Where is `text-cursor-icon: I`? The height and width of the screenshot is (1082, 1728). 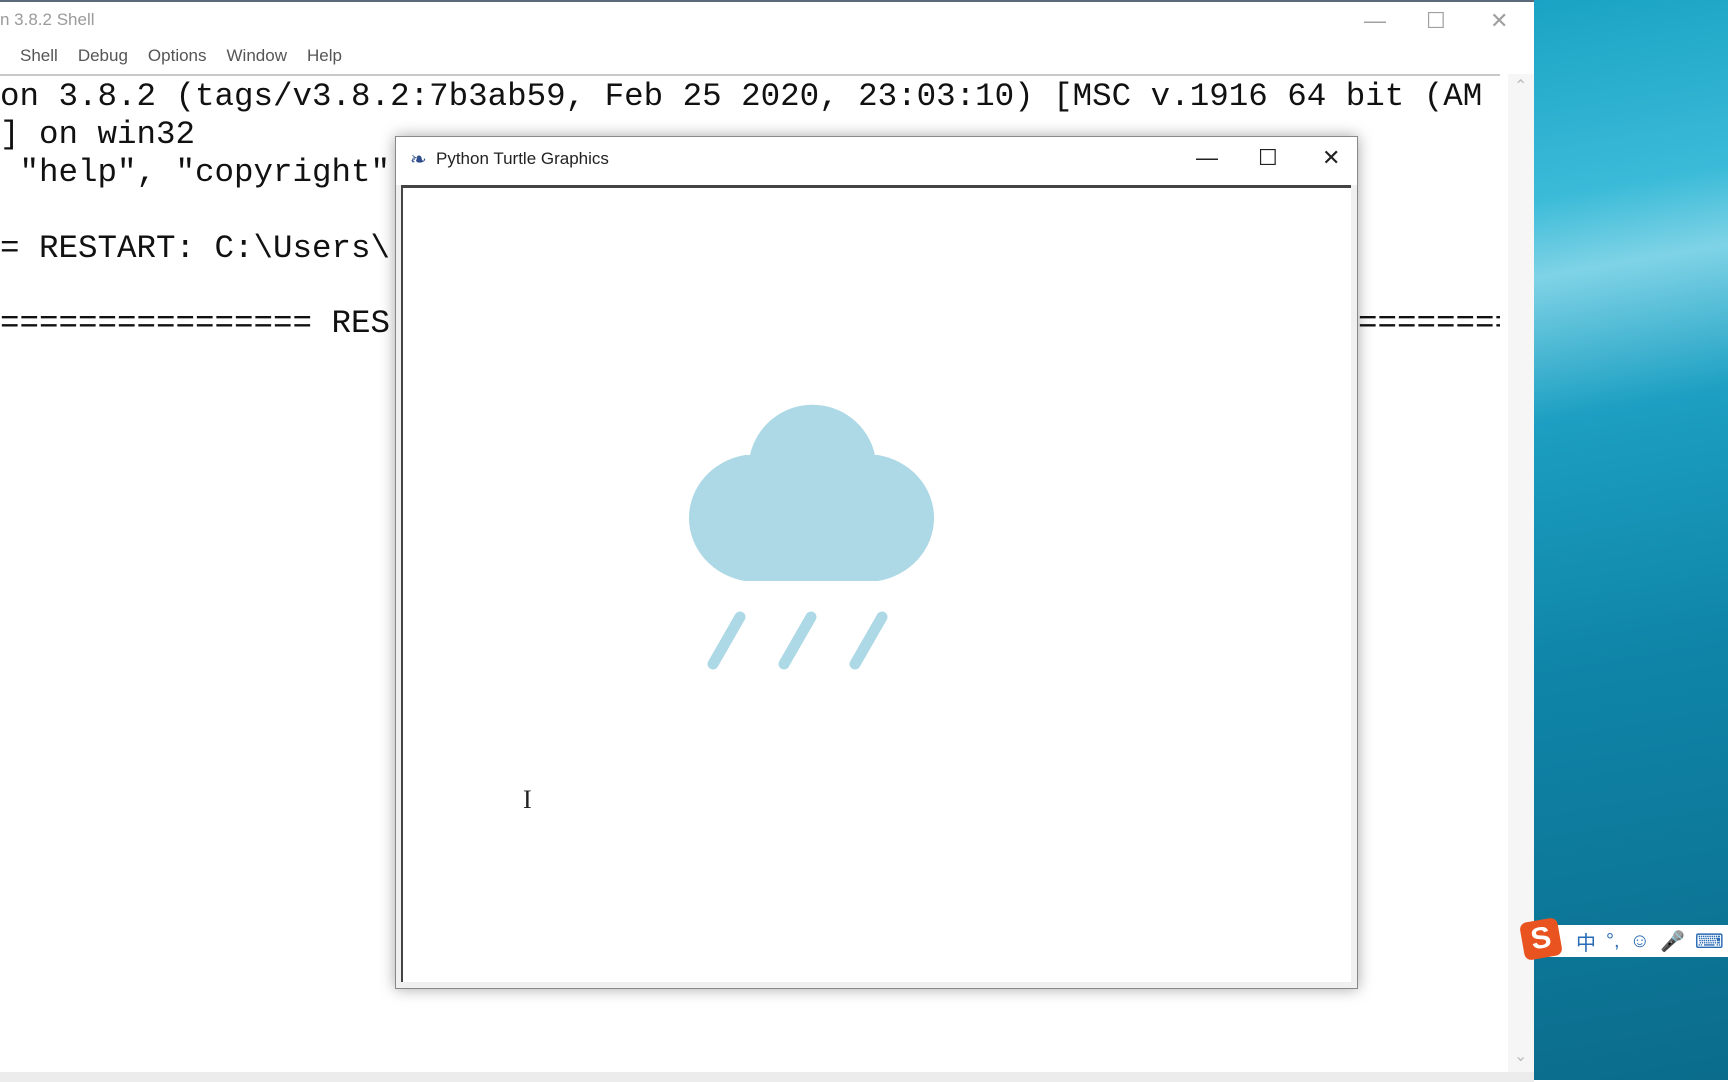 text-cursor-icon: I is located at coordinates (527, 799).